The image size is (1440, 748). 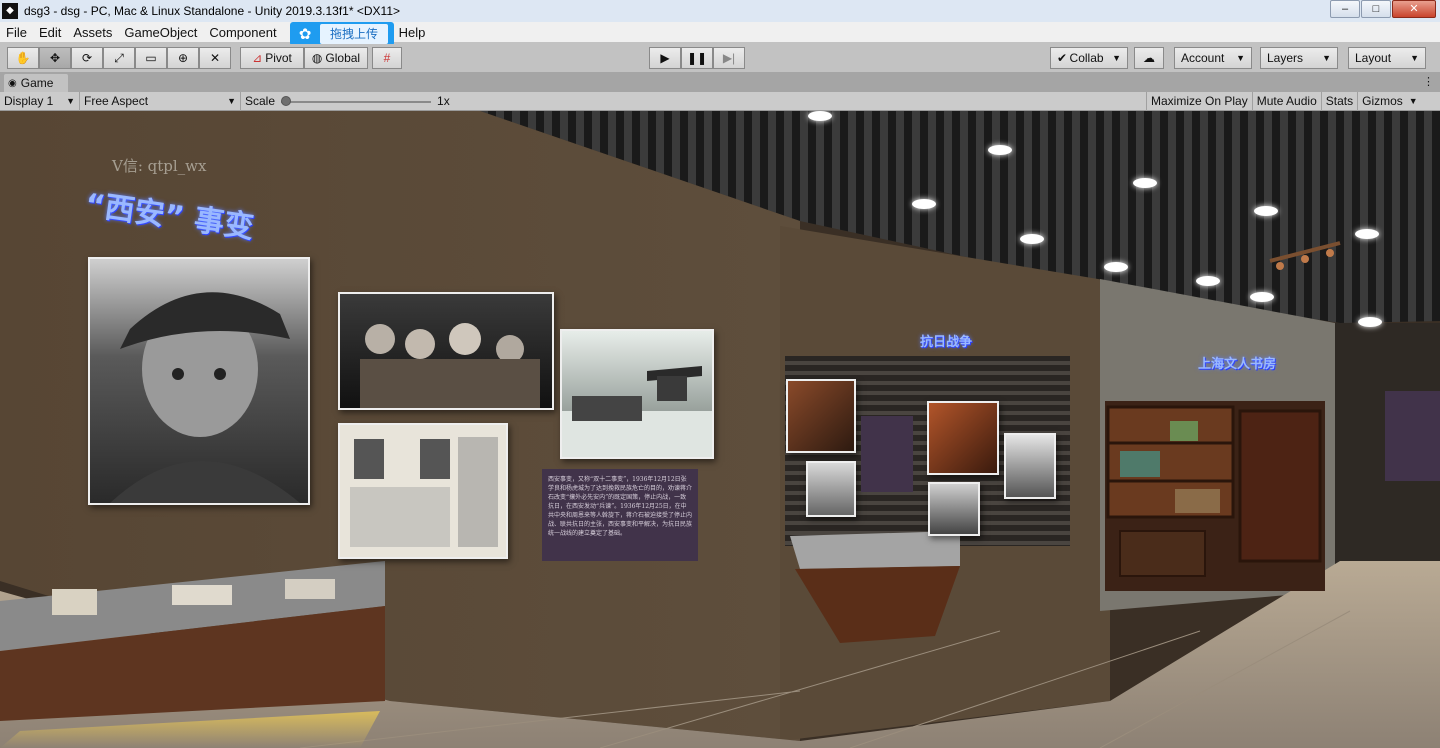 I want to click on close-button: ✕, so click(x=1414, y=9).